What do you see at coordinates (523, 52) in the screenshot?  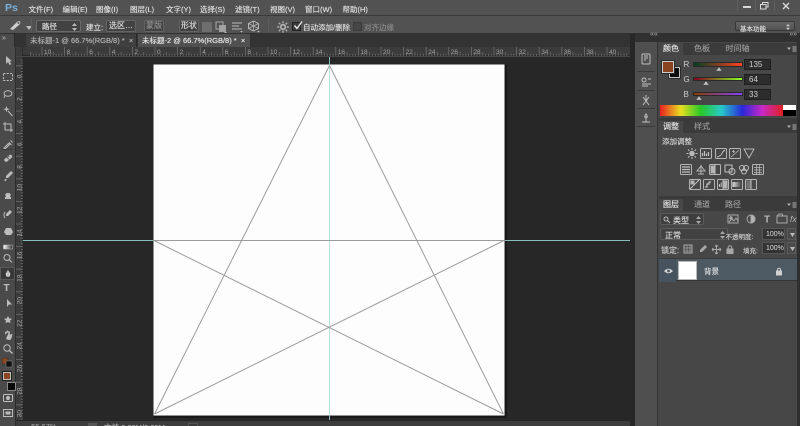 I see `svg-text: 32` at bounding box center [523, 52].